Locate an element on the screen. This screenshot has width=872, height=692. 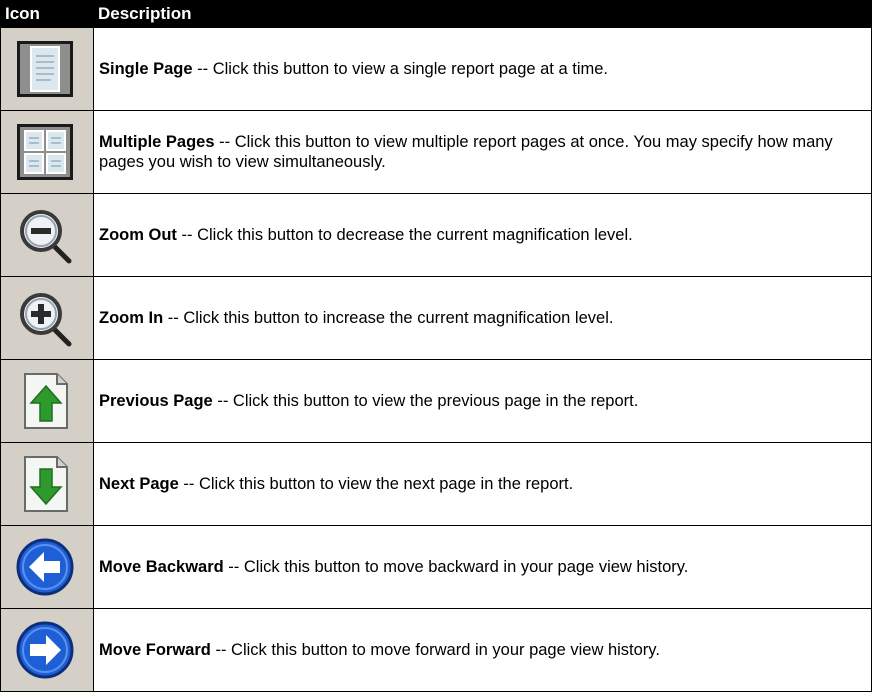
row-title: Move Backward is located at coordinates (161, 567).